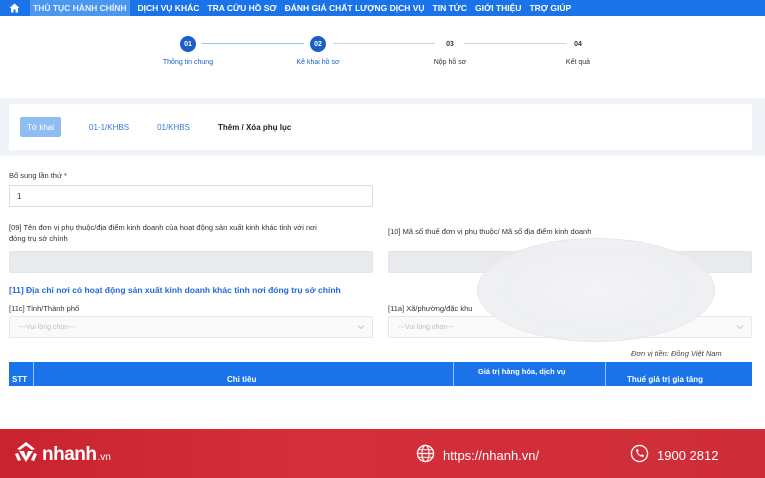 This screenshot has height=478, width=765. I want to click on tab-01-khbs: 01/KHBS, so click(173, 127).